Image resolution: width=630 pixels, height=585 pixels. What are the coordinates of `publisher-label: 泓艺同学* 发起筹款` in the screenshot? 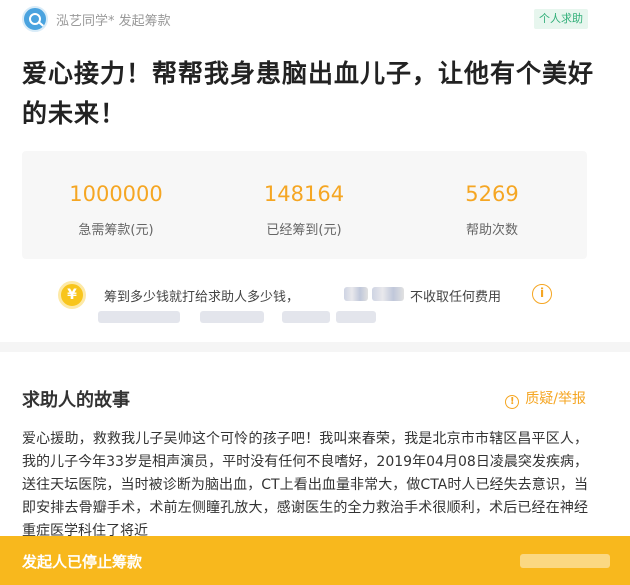 It's located at (113, 19).